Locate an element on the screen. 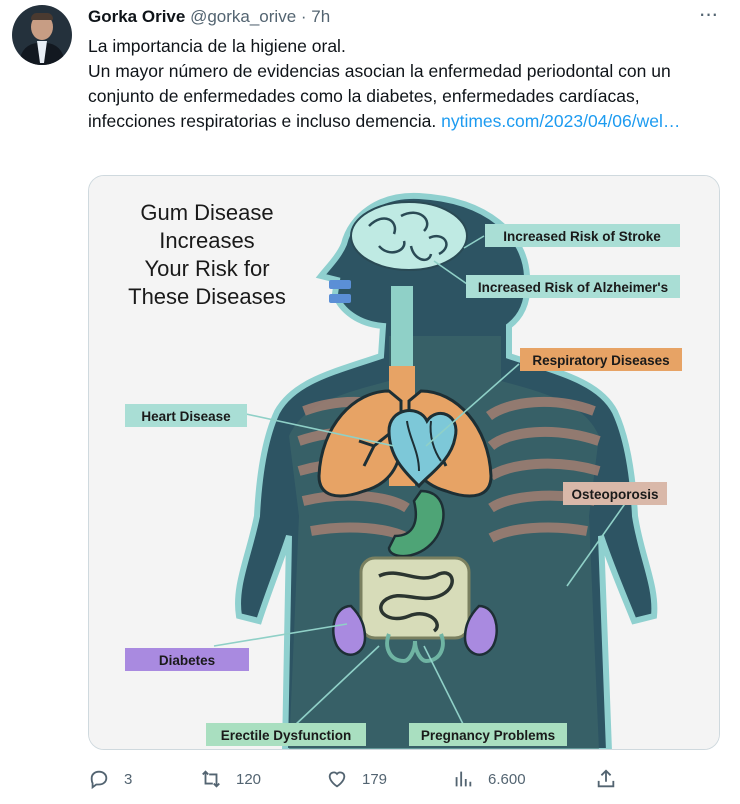 This screenshot has height=804, width=740. views-chart-icon is located at coordinates (463, 779).